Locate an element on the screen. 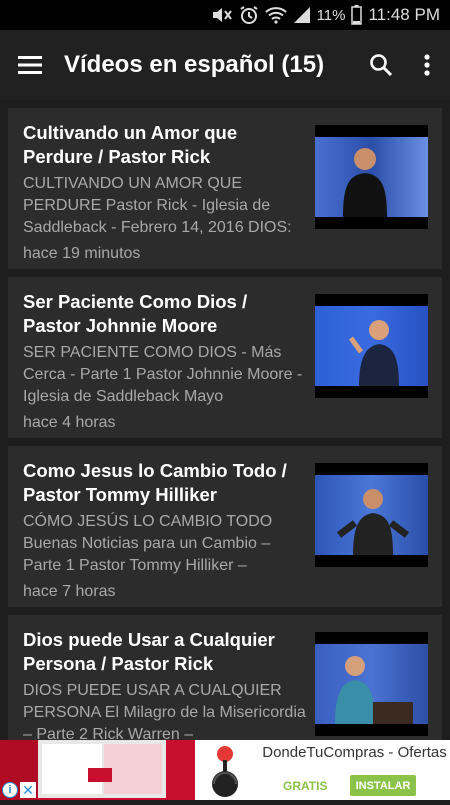  page-title: Vídeos en español (15) is located at coordinates (194, 64).